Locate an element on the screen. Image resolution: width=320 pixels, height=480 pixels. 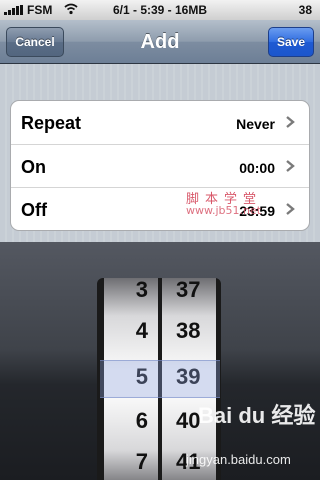
minute-option: 37 is located at coordinates (189, 295).